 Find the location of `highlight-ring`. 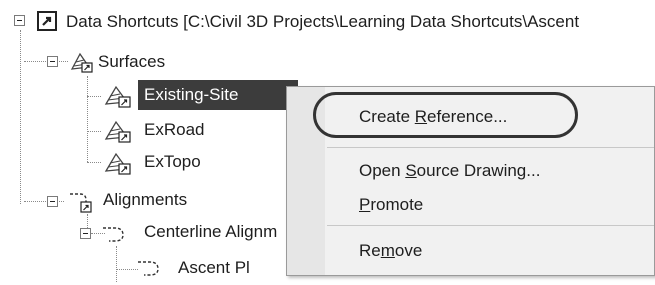

highlight-ring is located at coordinates (445, 115).